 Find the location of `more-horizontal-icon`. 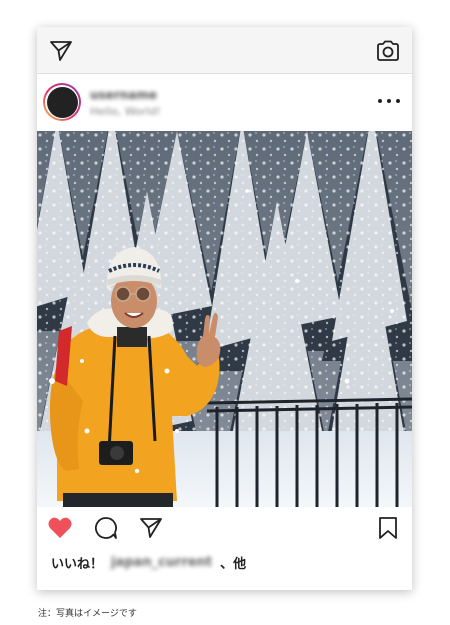

more-horizontal-icon is located at coordinates (380, 101).